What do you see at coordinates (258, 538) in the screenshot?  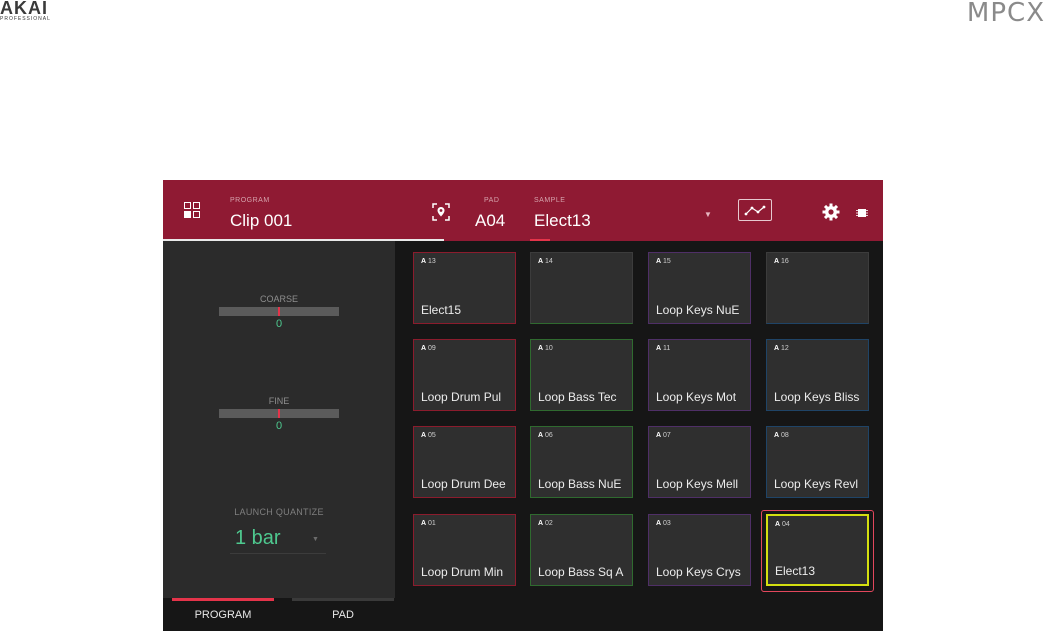 I see `launch-quantize-value: 1 bar` at bounding box center [258, 538].